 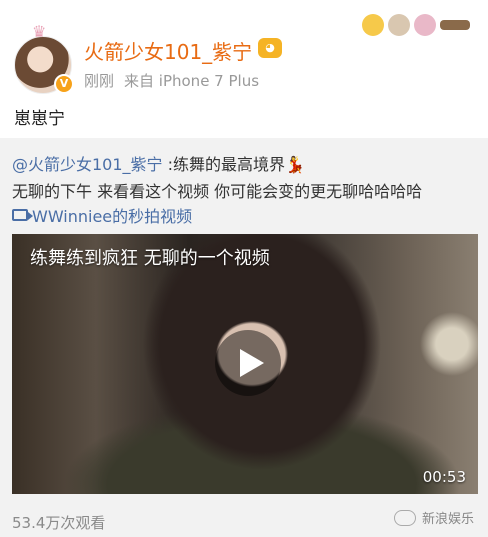 I want to click on sticker-decorations, so click(x=416, y=25).